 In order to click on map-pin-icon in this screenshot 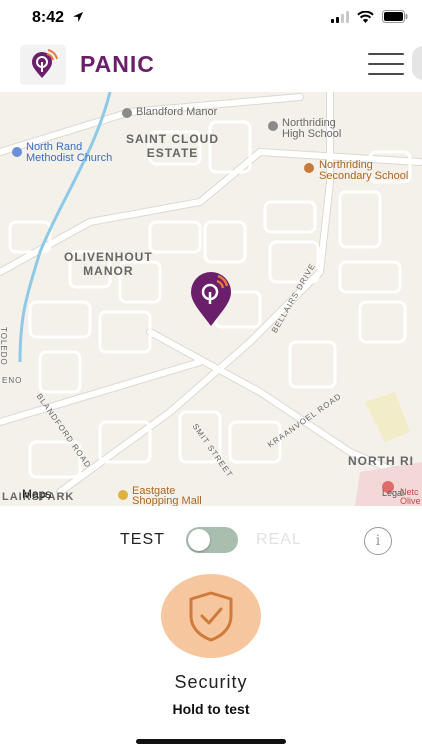, I will do `click(211, 299)`.